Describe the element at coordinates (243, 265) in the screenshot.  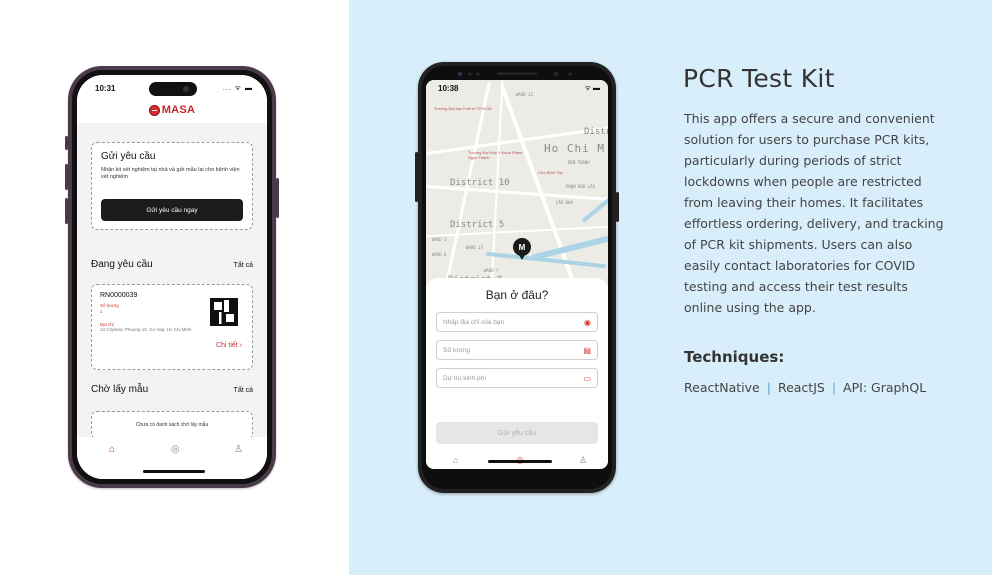
I see `pending-see-all-link: Tất cả` at that location.